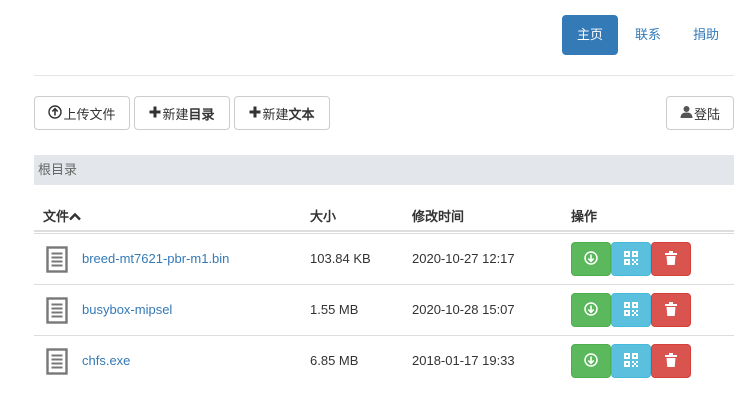  I want to click on login-button: 登陆, so click(700, 113).